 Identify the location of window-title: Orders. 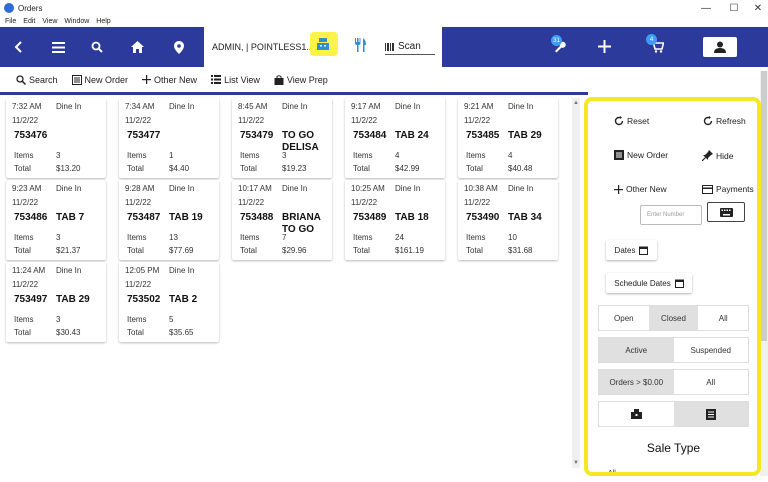
(30, 8).